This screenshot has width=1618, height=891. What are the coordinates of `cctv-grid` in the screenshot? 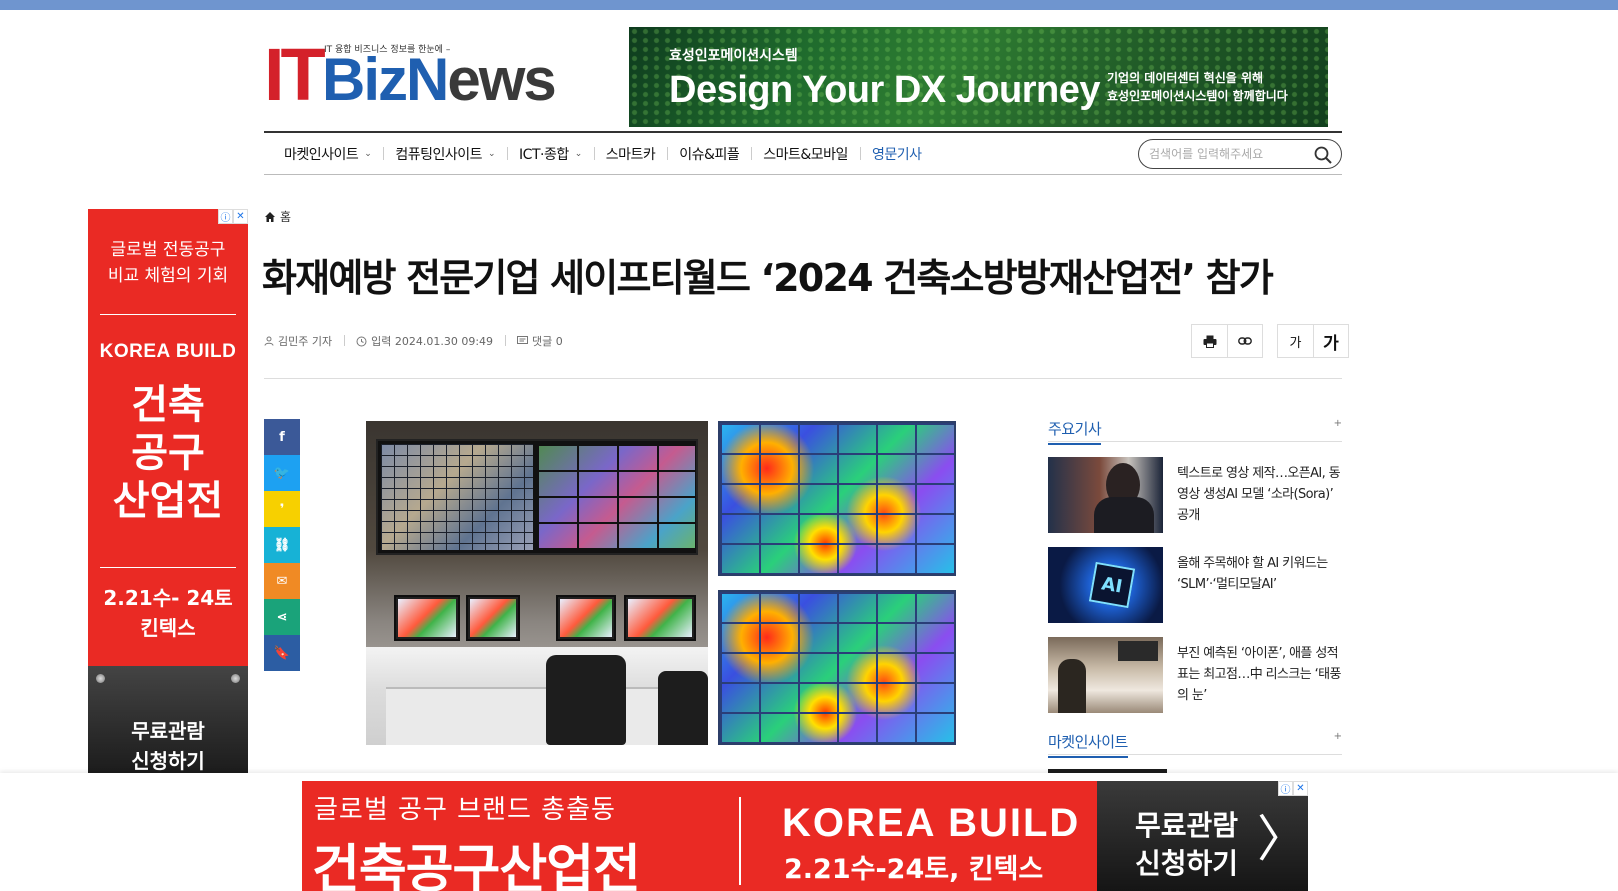 It's located at (457, 497).